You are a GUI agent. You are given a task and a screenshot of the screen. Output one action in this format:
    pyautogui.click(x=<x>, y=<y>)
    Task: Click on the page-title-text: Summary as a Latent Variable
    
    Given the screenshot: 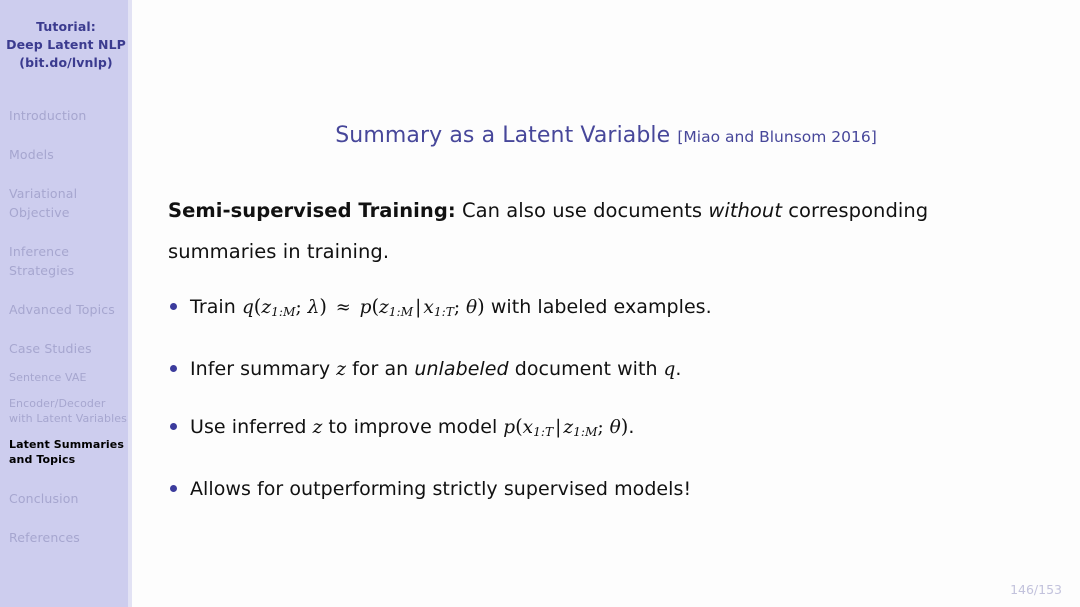 What is the action you would take?
    pyautogui.click(x=503, y=135)
    